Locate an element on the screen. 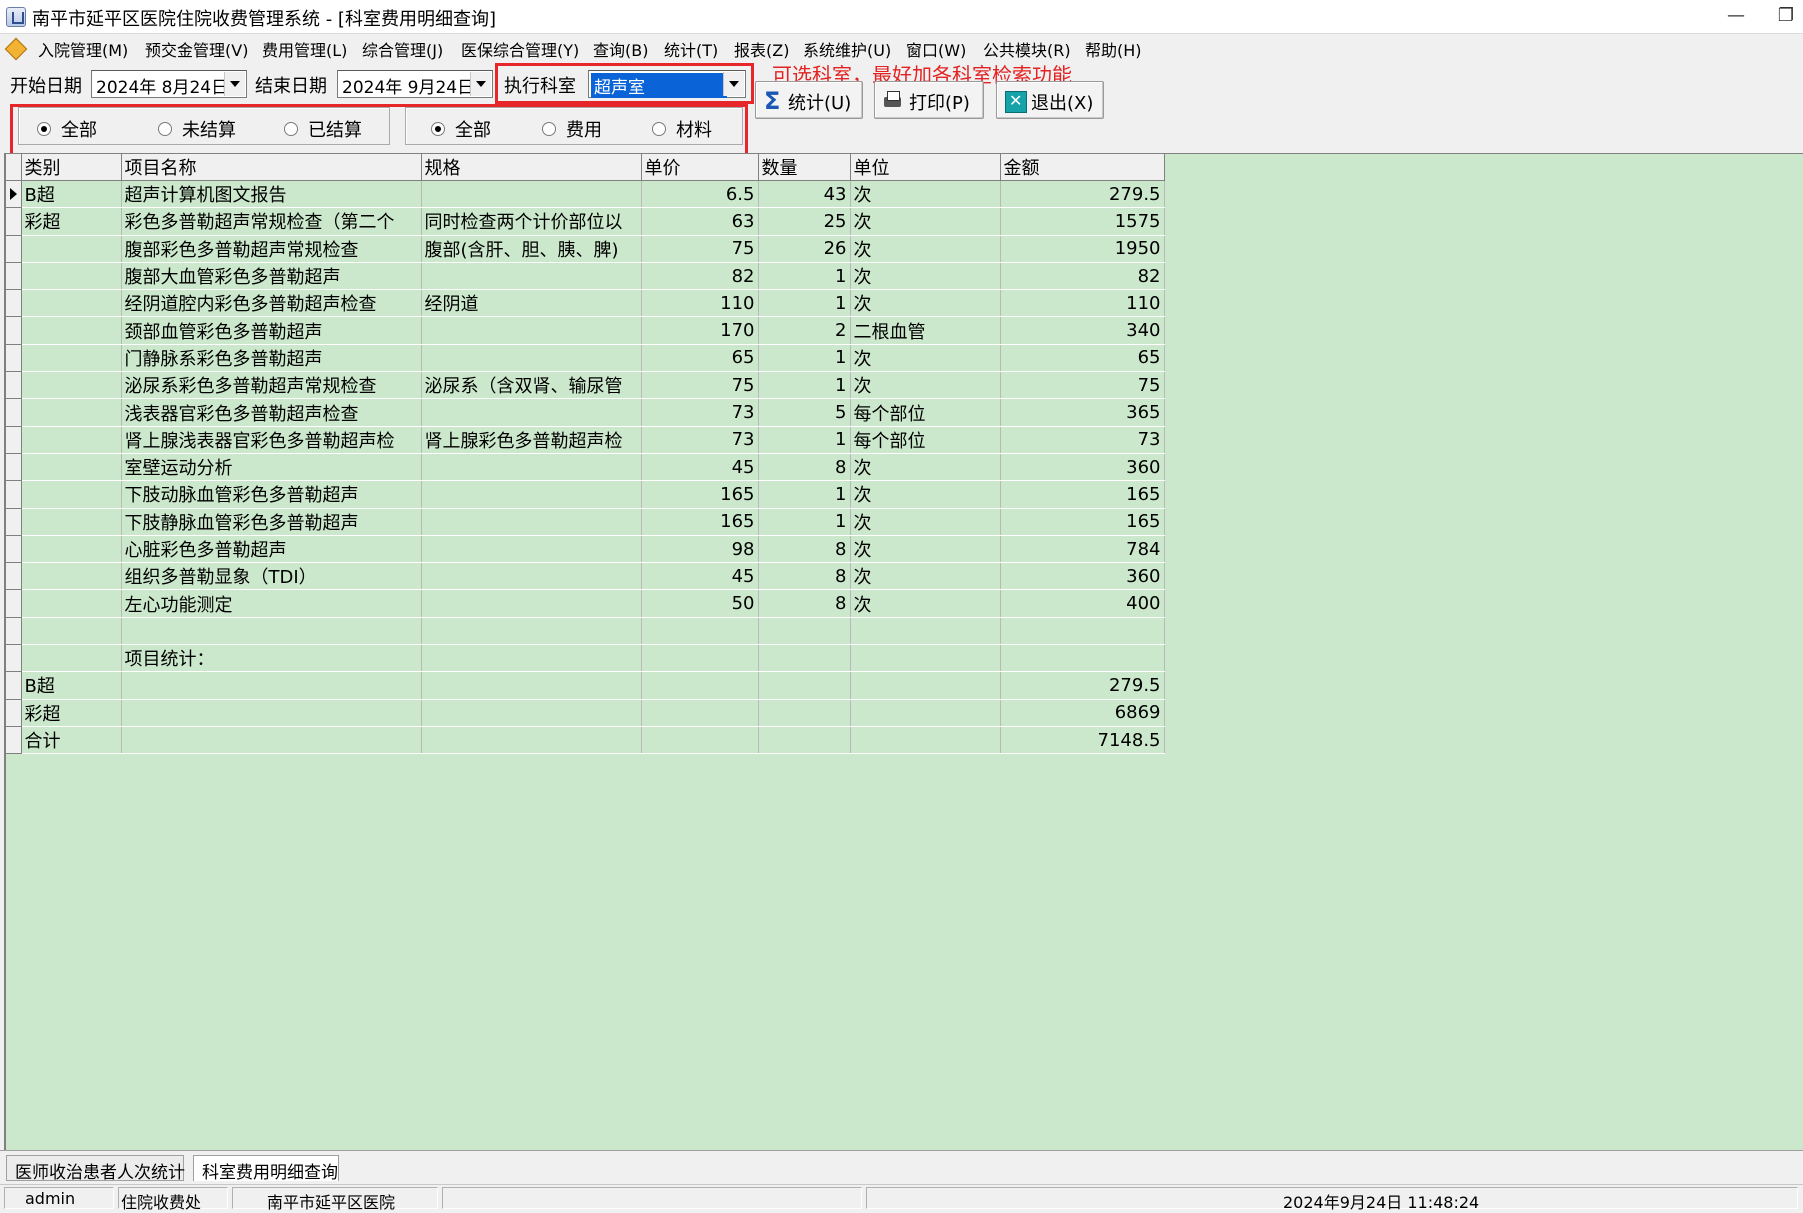  table-row: B超 279.5 is located at coordinates (585, 685).